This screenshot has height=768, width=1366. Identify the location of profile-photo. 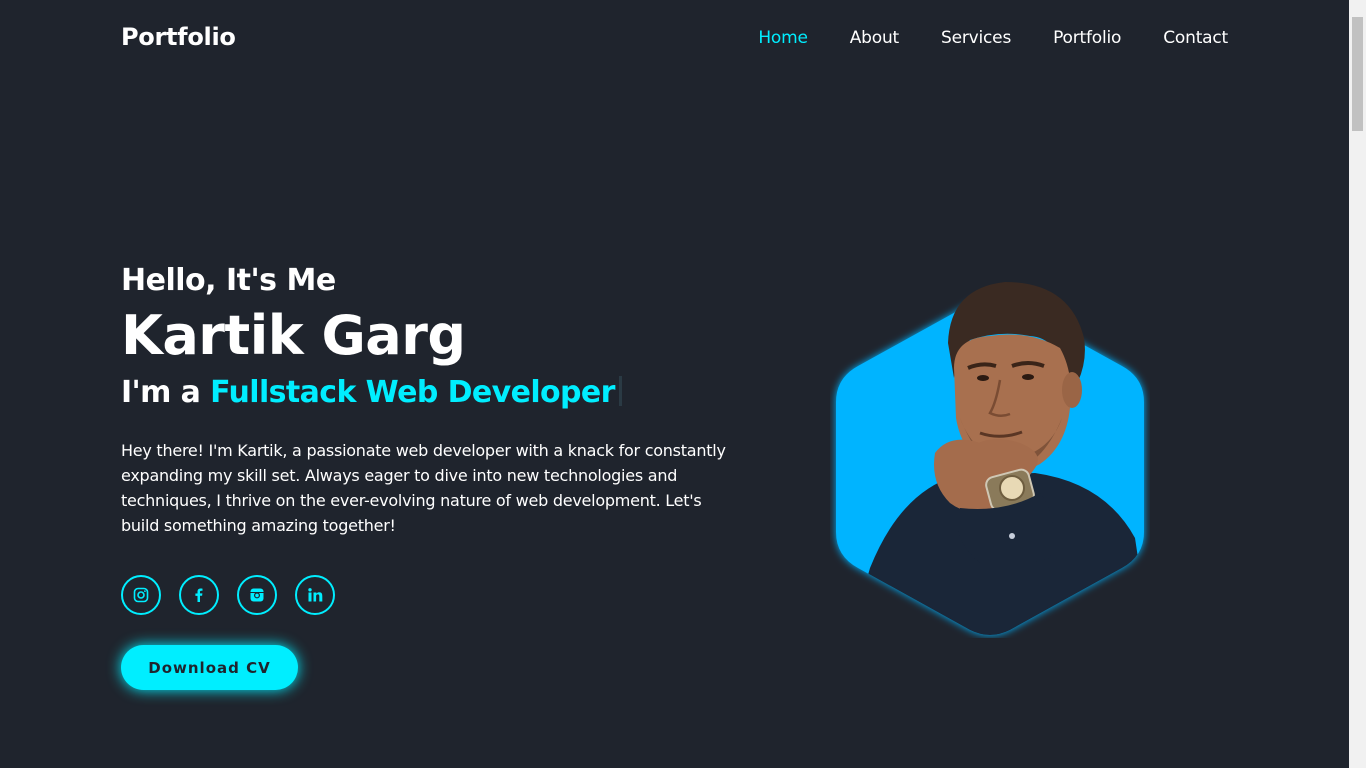
(990, 459).